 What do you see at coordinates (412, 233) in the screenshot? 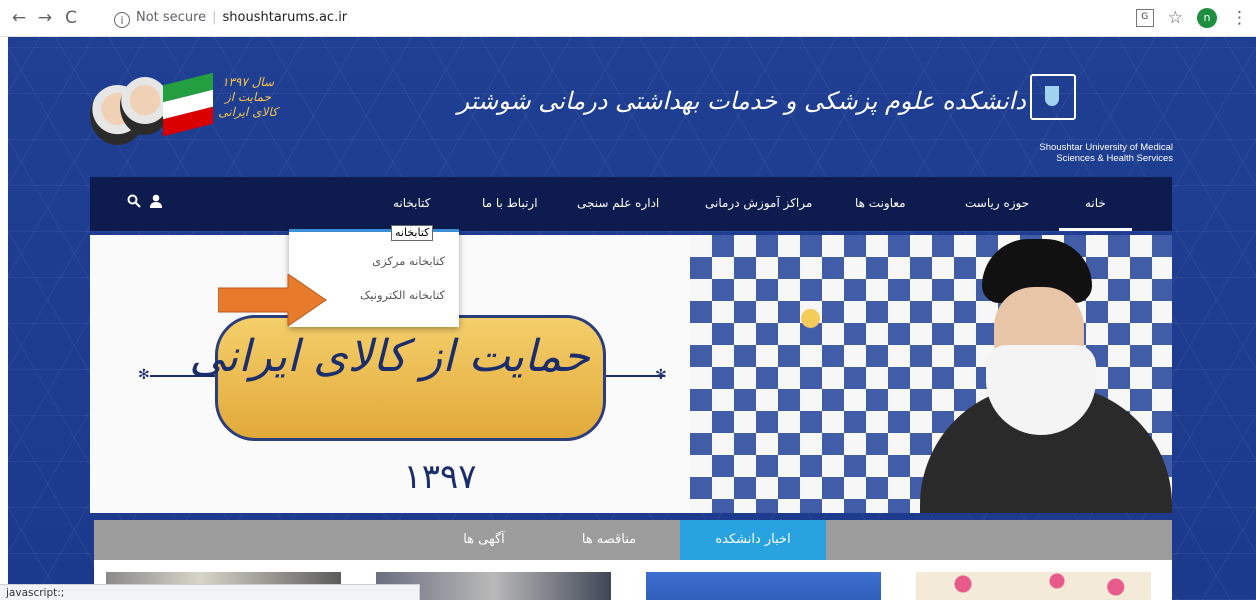
I see `tooltip: کتابخانه` at bounding box center [412, 233].